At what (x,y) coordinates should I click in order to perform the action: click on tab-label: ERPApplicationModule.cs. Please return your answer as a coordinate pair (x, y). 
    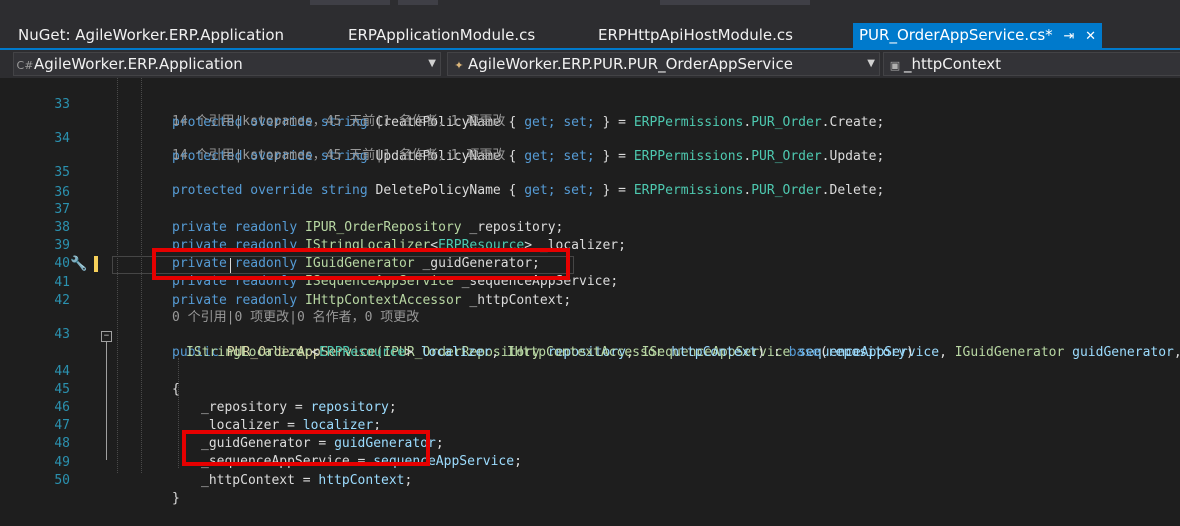
    Looking at the image, I should click on (442, 35).